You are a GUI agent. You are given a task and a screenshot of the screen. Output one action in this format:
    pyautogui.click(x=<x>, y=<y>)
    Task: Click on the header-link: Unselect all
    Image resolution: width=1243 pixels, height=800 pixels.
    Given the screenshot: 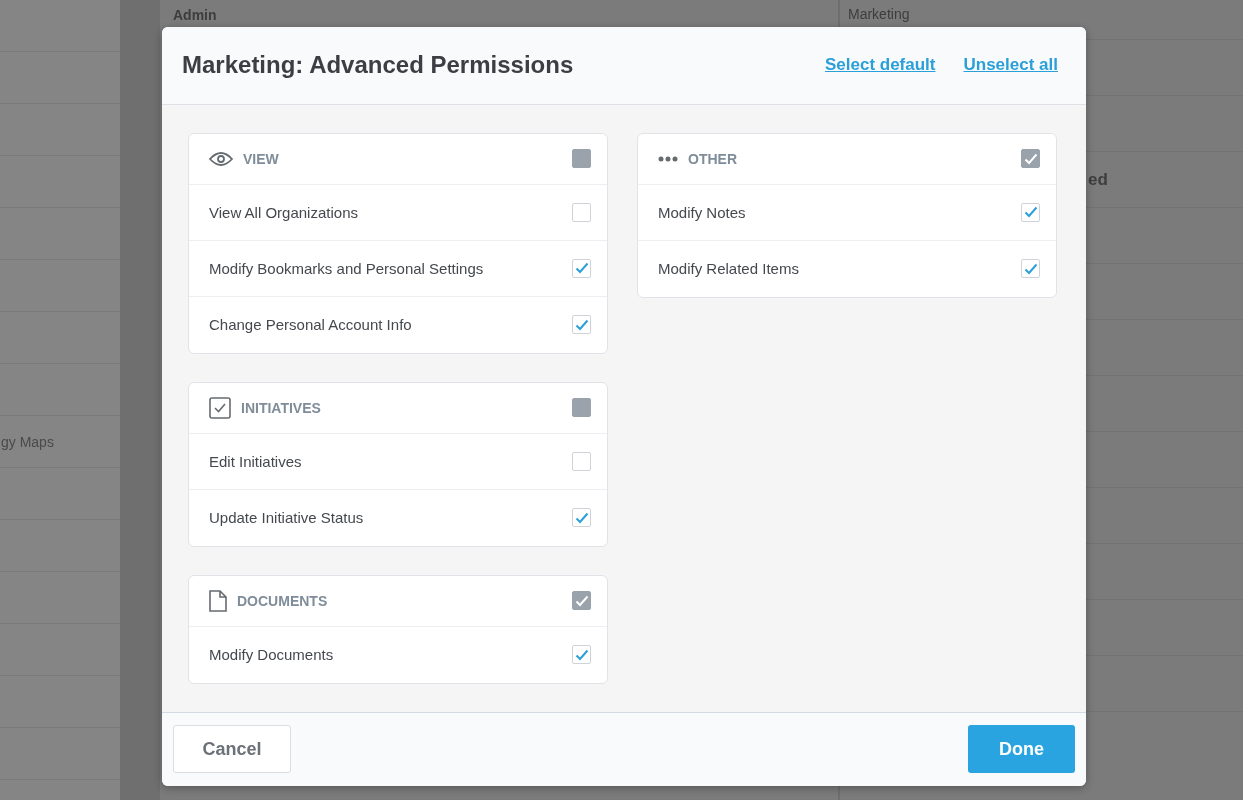 What is the action you would take?
    pyautogui.click(x=1010, y=65)
    